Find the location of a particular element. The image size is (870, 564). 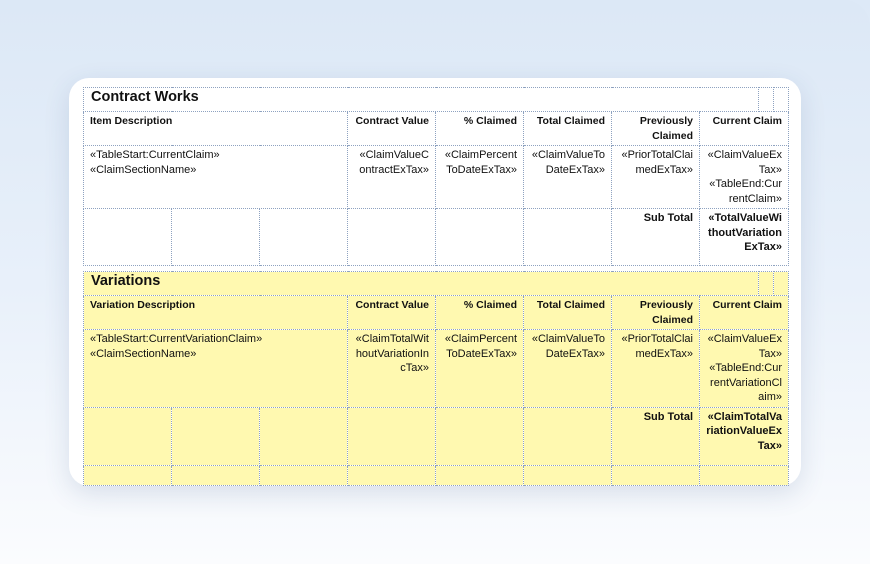

table-start-field: «TableStart:CurrentClaim» is located at coordinates (155, 155).